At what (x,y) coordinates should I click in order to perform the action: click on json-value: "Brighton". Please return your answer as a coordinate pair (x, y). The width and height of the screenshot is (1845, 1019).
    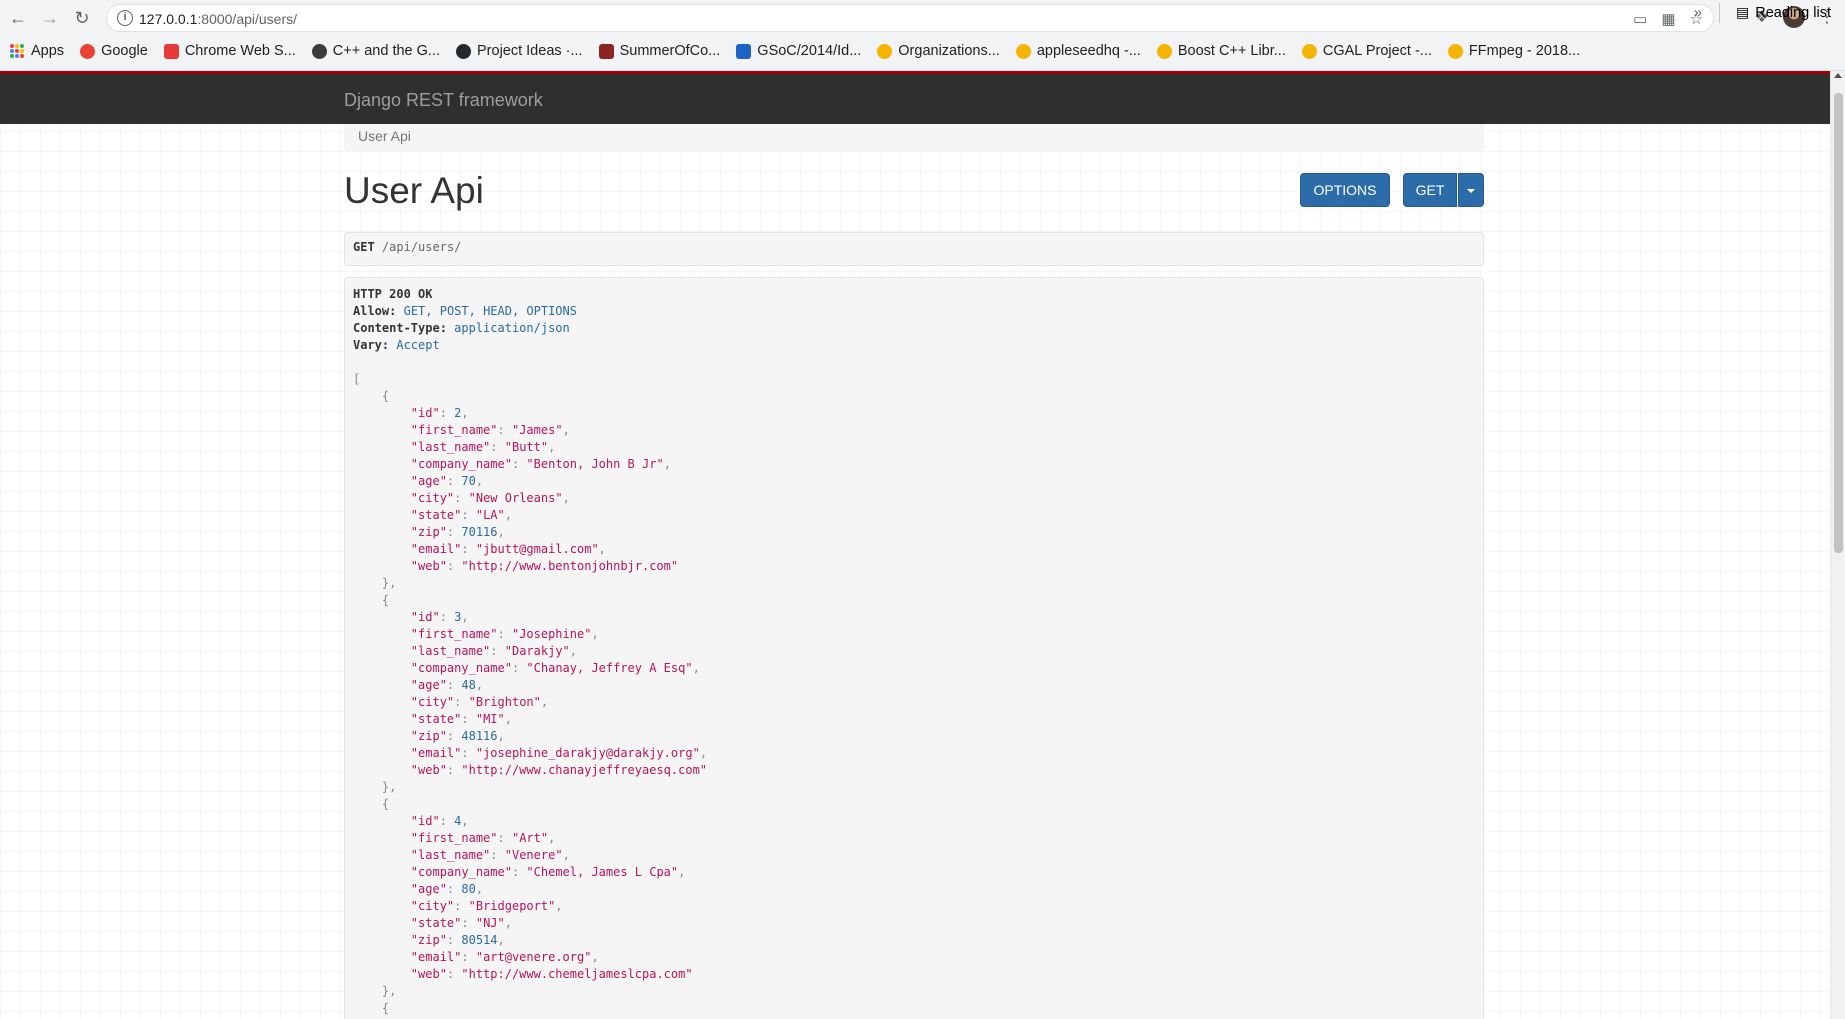
    Looking at the image, I should click on (504, 702).